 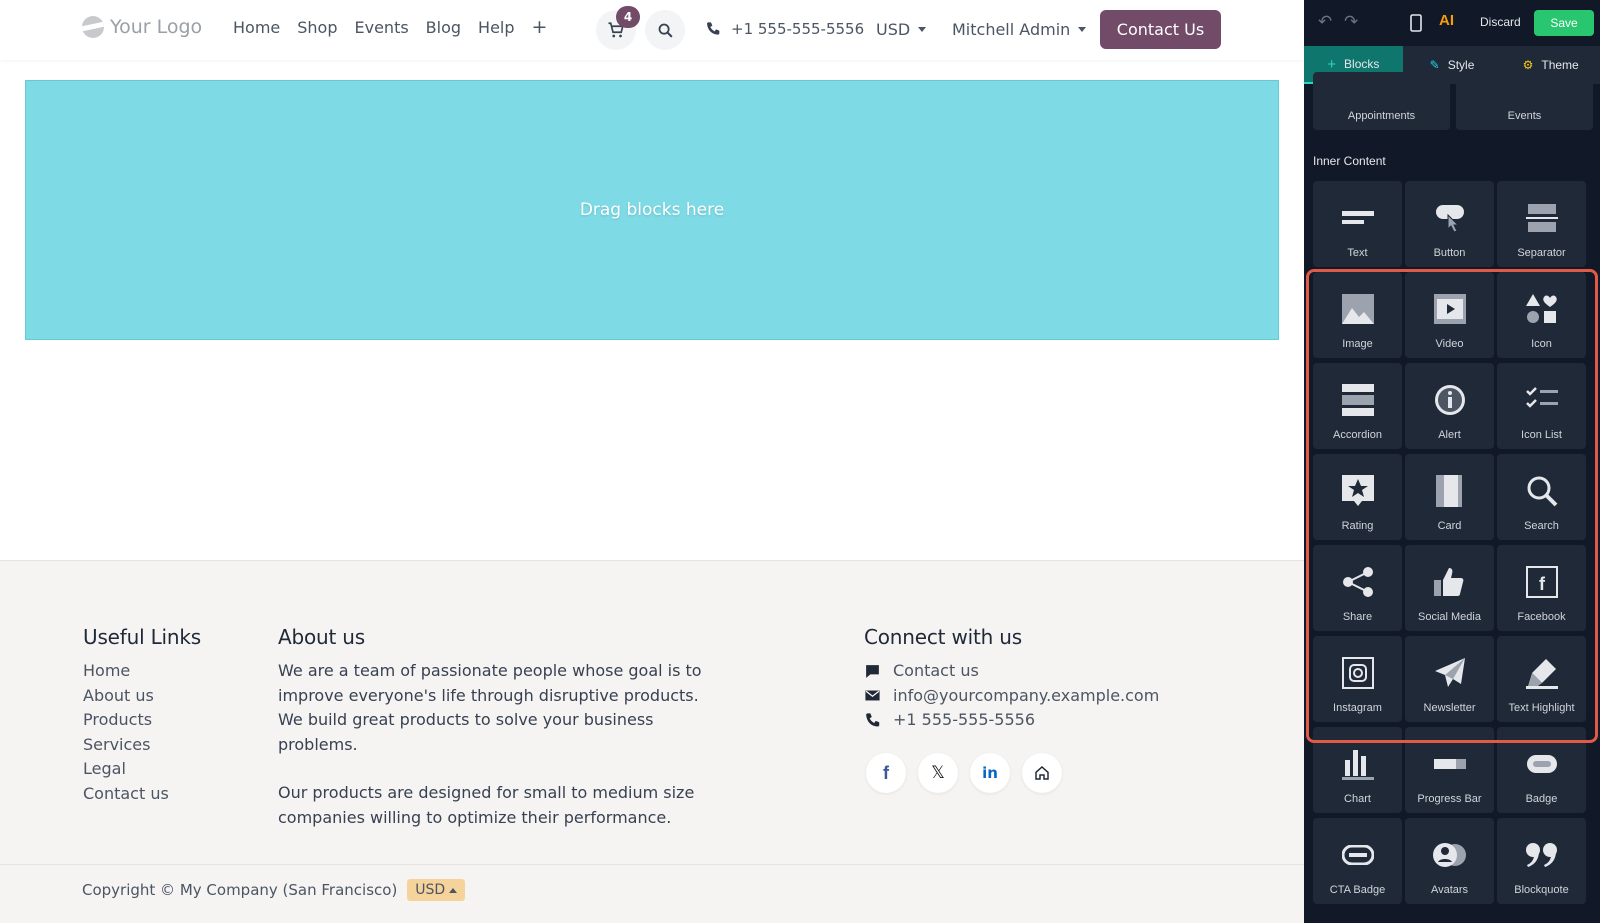 I want to click on video-icon, so click(x=1450, y=309).